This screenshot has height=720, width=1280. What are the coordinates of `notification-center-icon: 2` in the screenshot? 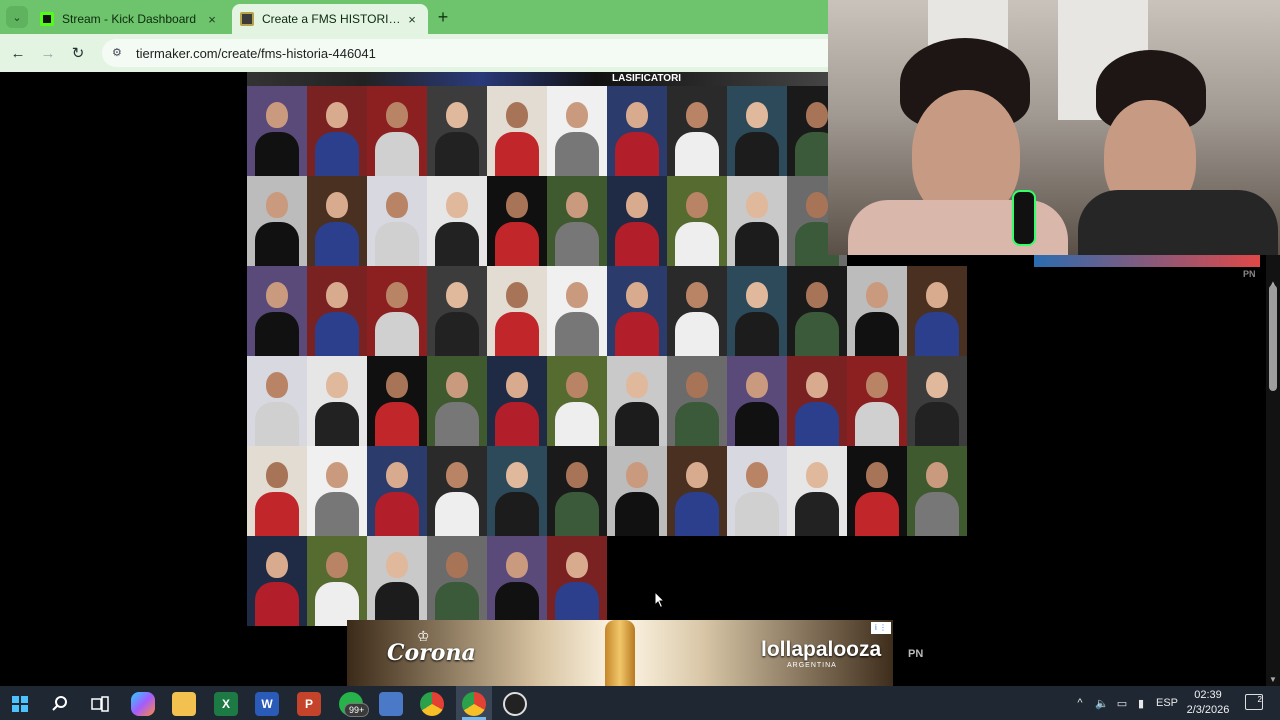 It's located at (1254, 702).